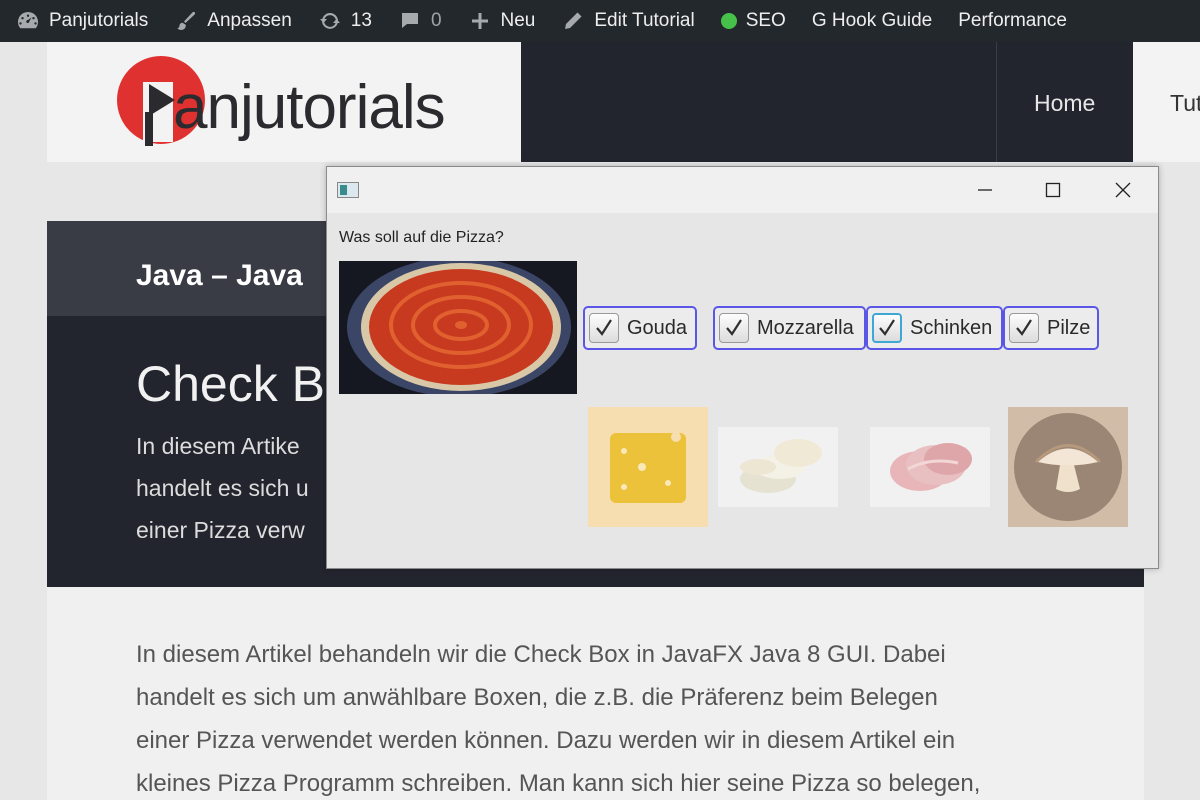 This screenshot has width=1200, height=800. I want to click on hero-excerpt-line: handelt es sich u, so click(222, 488).